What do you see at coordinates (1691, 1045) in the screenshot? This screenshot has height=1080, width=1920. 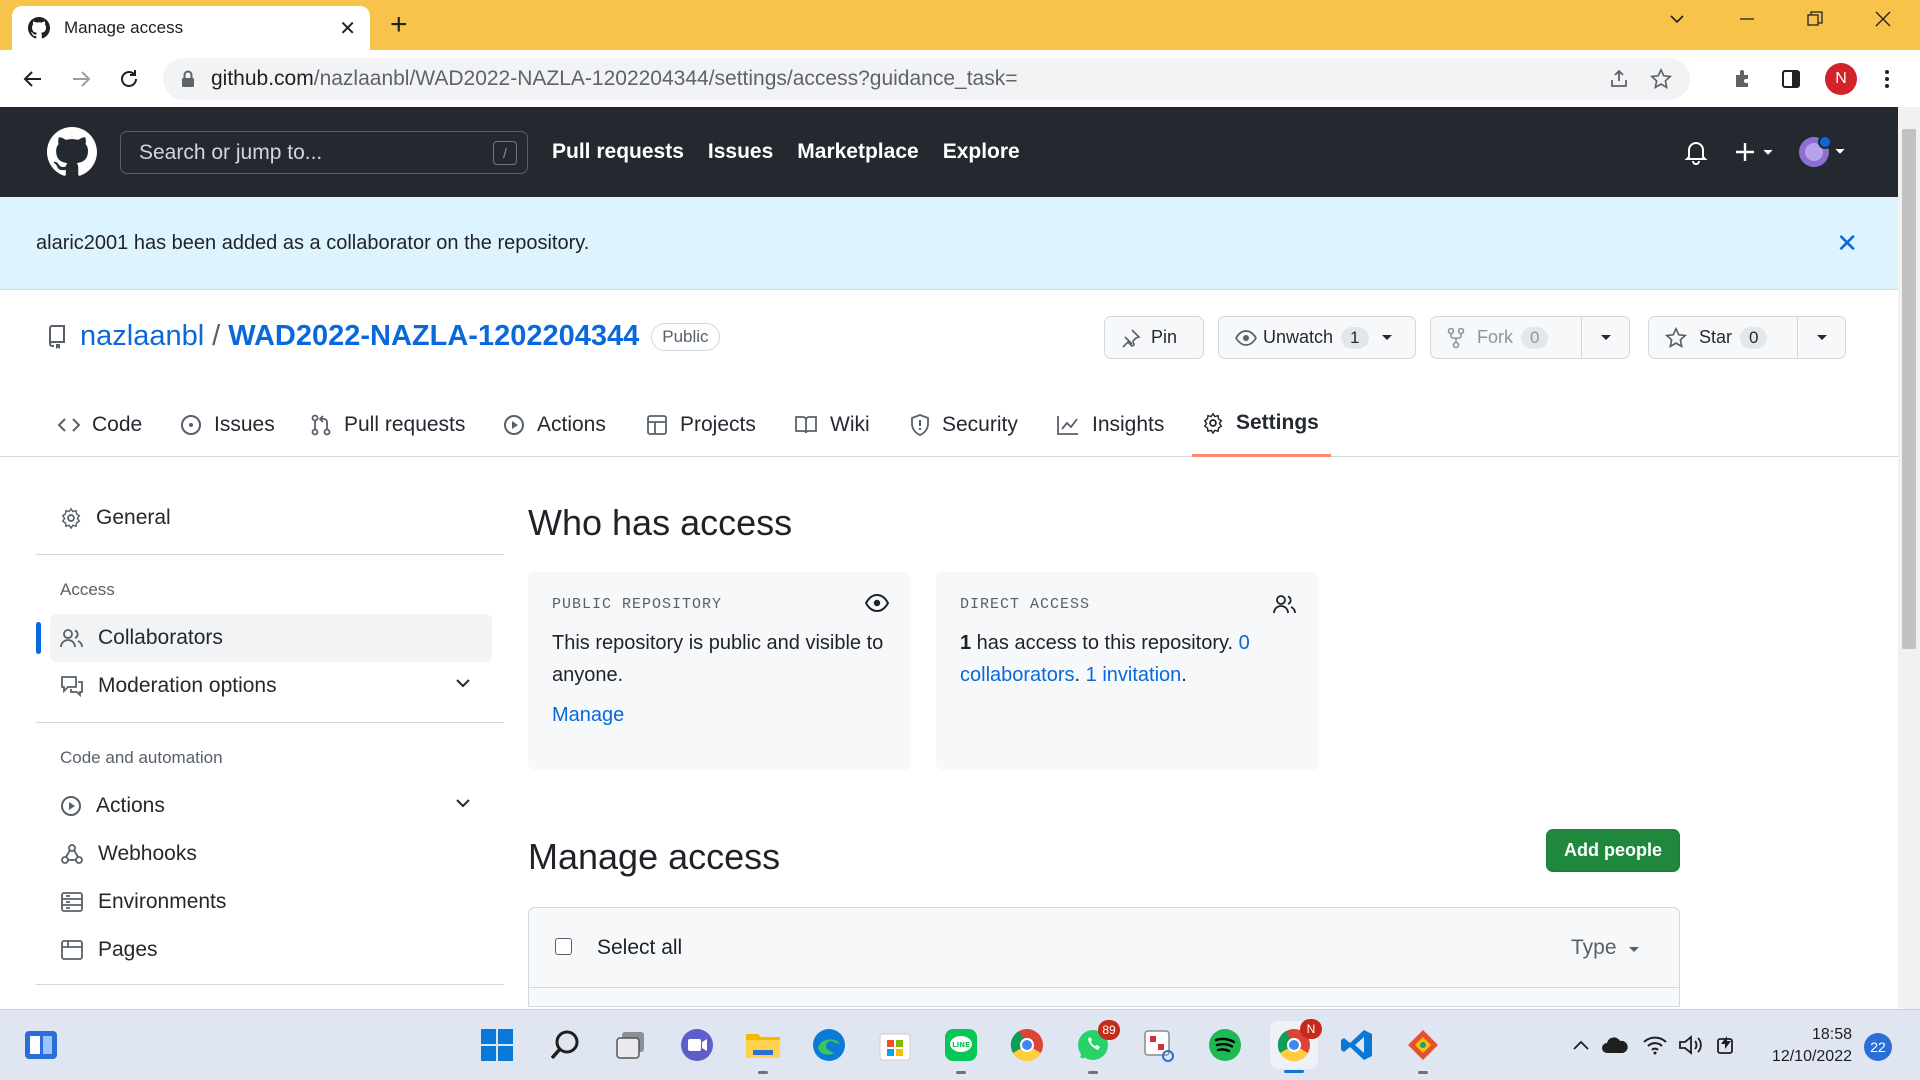 I see `volume-icon` at bounding box center [1691, 1045].